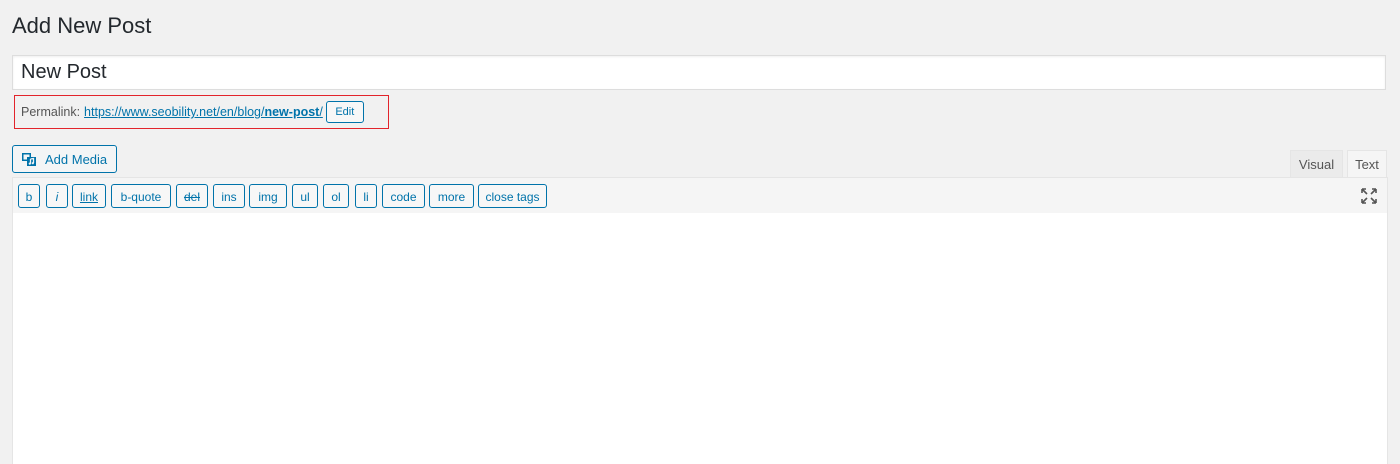 The height and width of the screenshot is (464, 1400). What do you see at coordinates (292, 112) in the screenshot?
I see `permalink-slug: new-post` at bounding box center [292, 112].